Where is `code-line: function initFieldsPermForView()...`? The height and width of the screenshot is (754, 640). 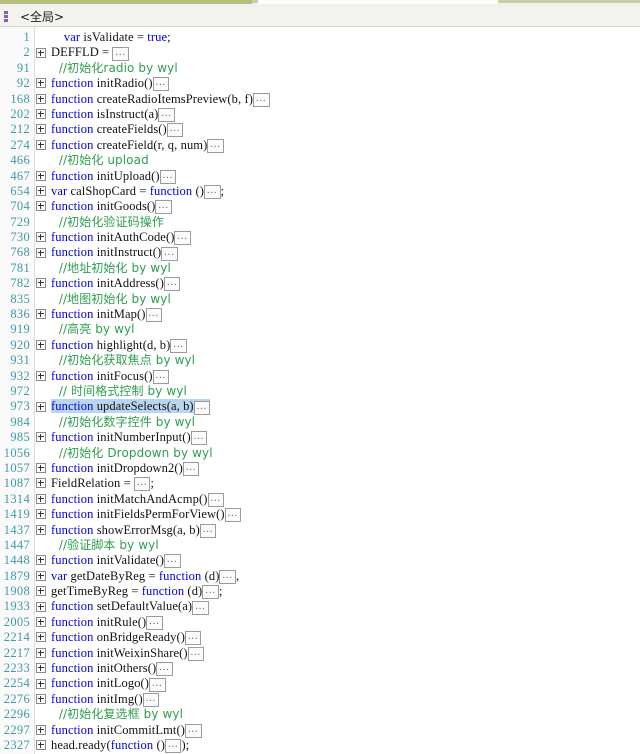 code-line: function initFieldsPermForView()... is located at coordinates (344, 515).